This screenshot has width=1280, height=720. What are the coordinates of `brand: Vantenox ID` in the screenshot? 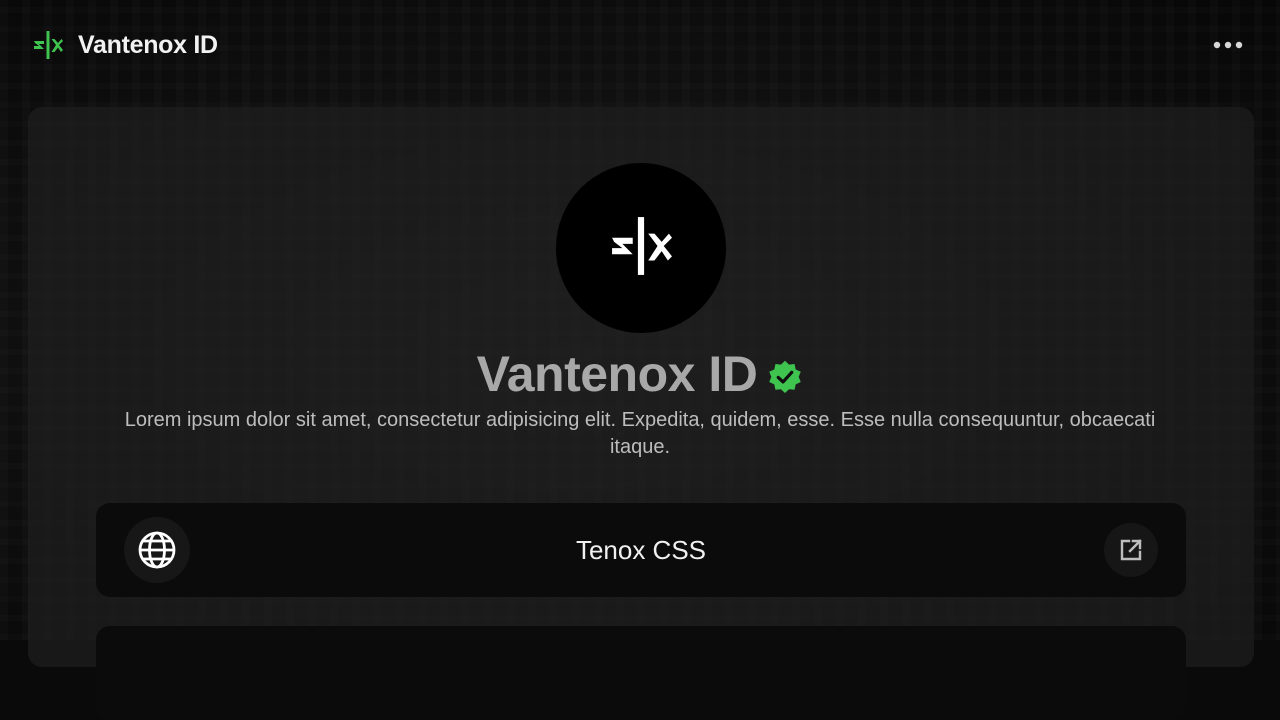 It's located at (125, 45).